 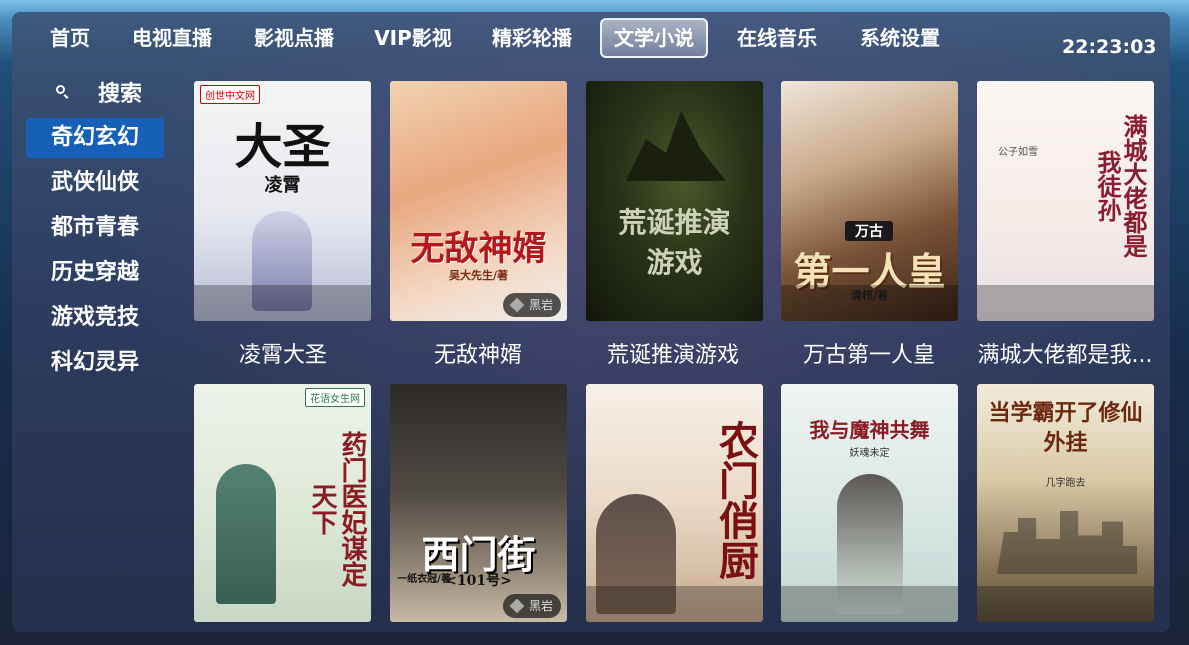 I want to click on book-card: 万古 第一人皇 清栉/著, so click(x=869, y=201).